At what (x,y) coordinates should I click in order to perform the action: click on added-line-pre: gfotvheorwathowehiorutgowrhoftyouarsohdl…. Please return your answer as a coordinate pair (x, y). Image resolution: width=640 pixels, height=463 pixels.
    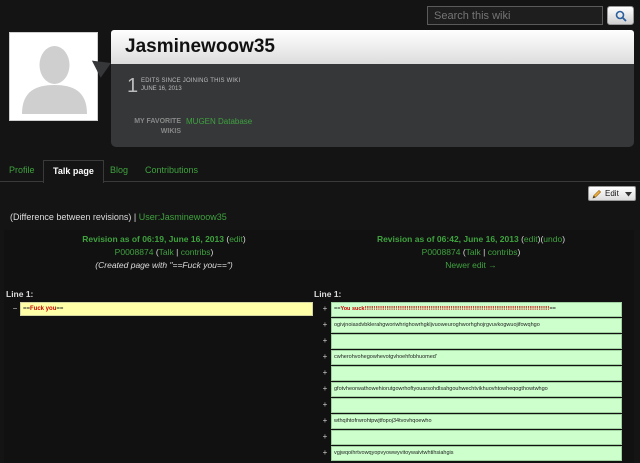
    Looking at the image, I should click on (441, 389).